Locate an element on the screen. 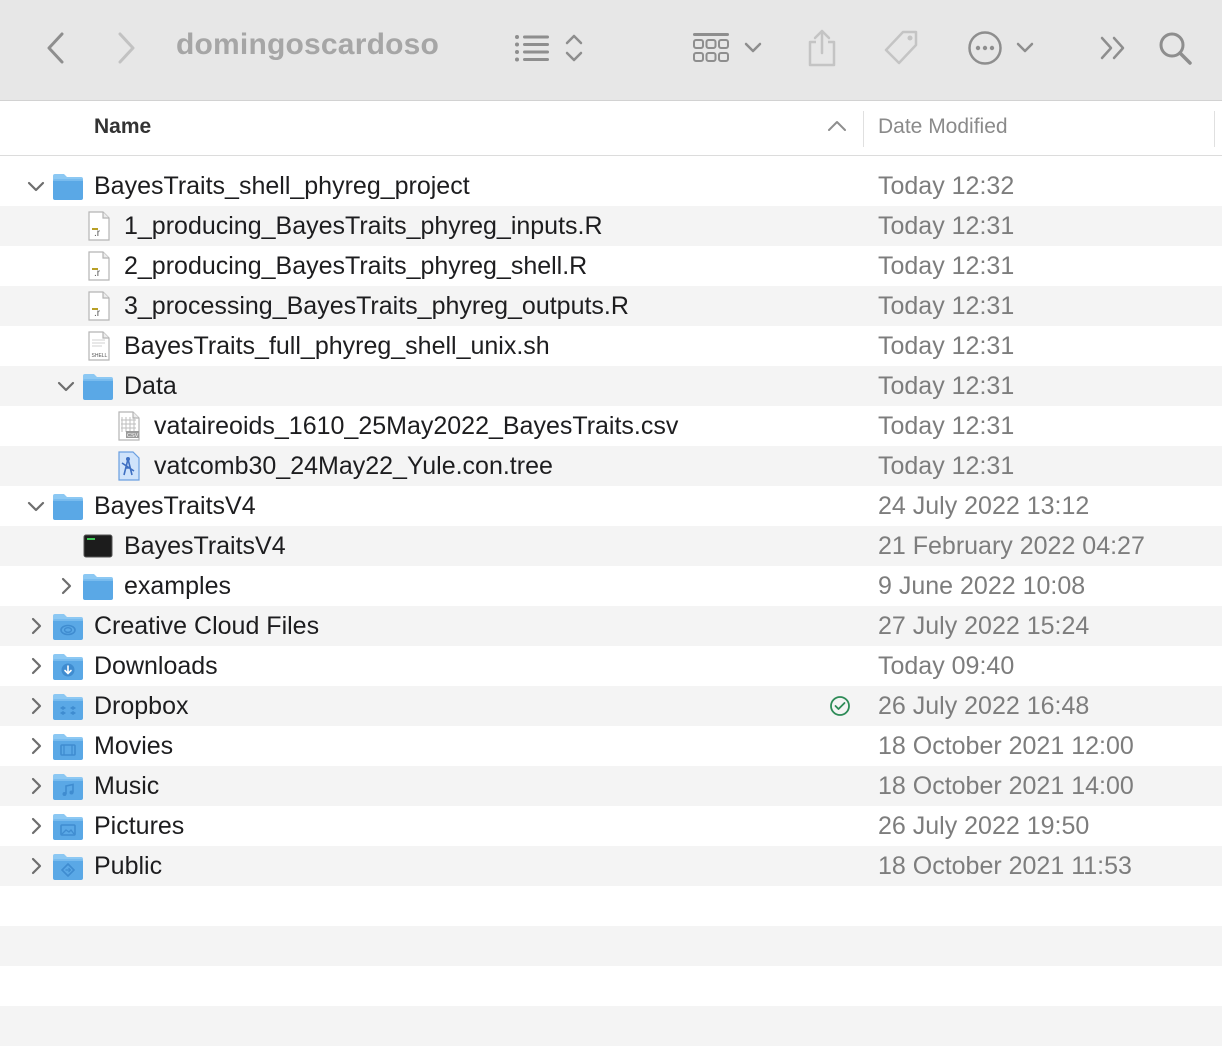  date-modified: 26 July 2022 16:48 is located at coordinates (984, 706).